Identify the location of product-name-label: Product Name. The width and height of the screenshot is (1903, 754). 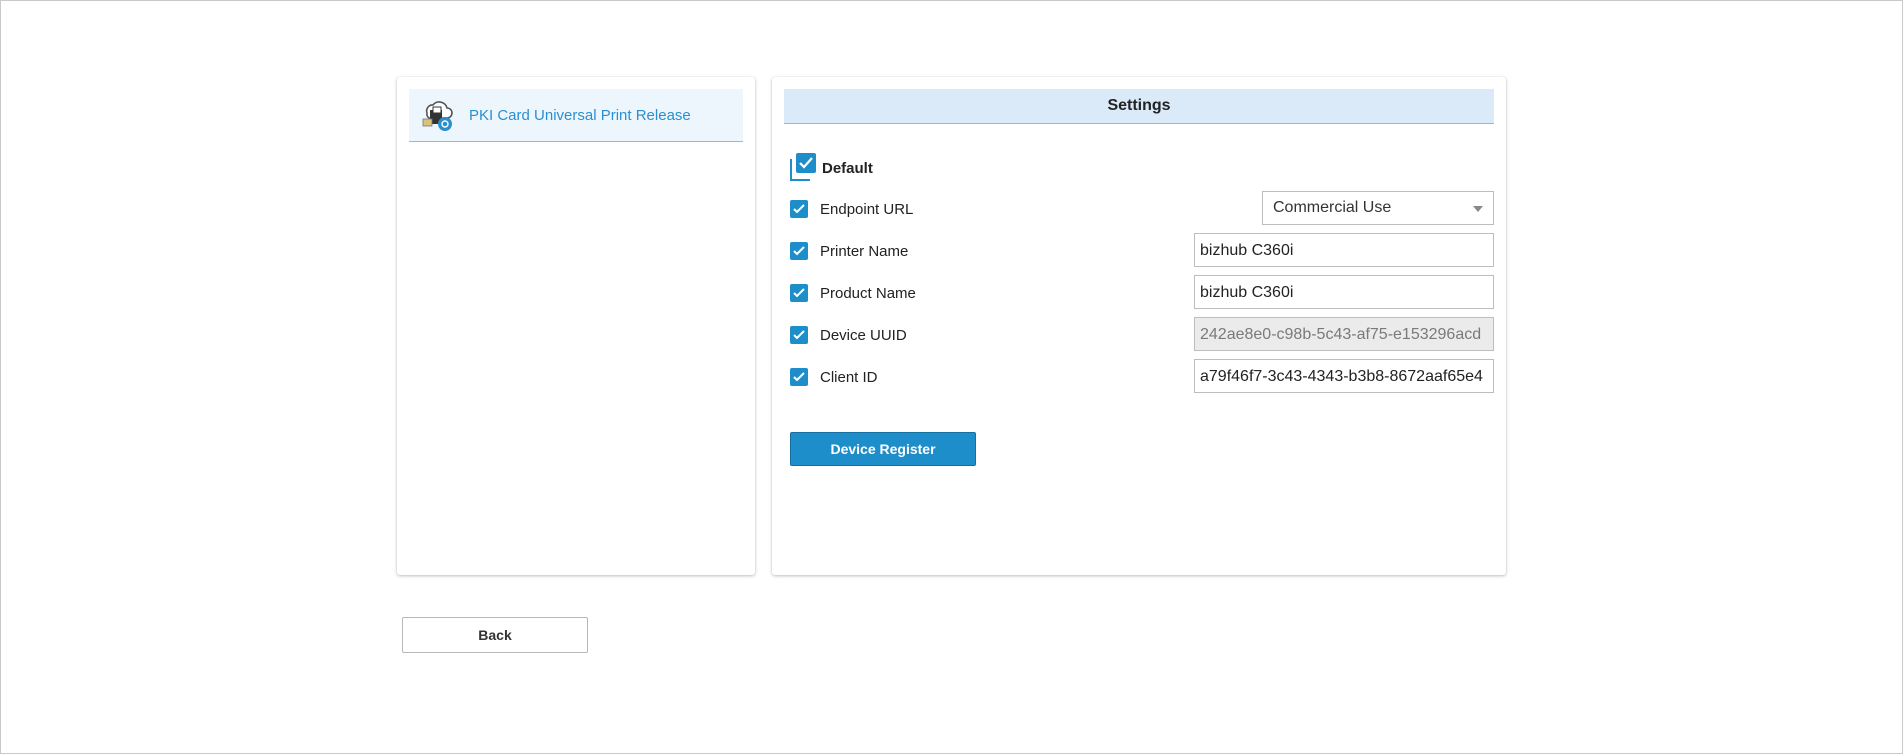
(868, 293).